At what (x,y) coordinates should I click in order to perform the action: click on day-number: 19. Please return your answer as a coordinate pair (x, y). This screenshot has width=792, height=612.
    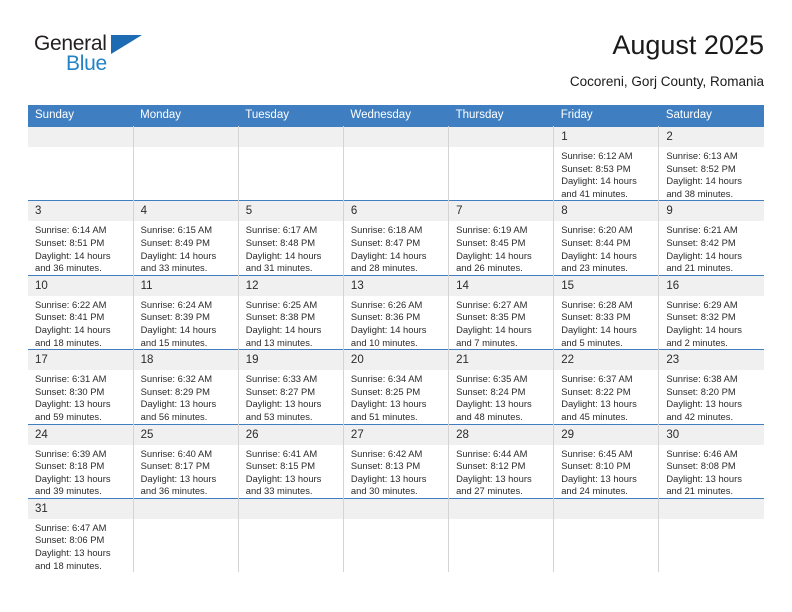
    Looking at the image, I should click on (290, 360).